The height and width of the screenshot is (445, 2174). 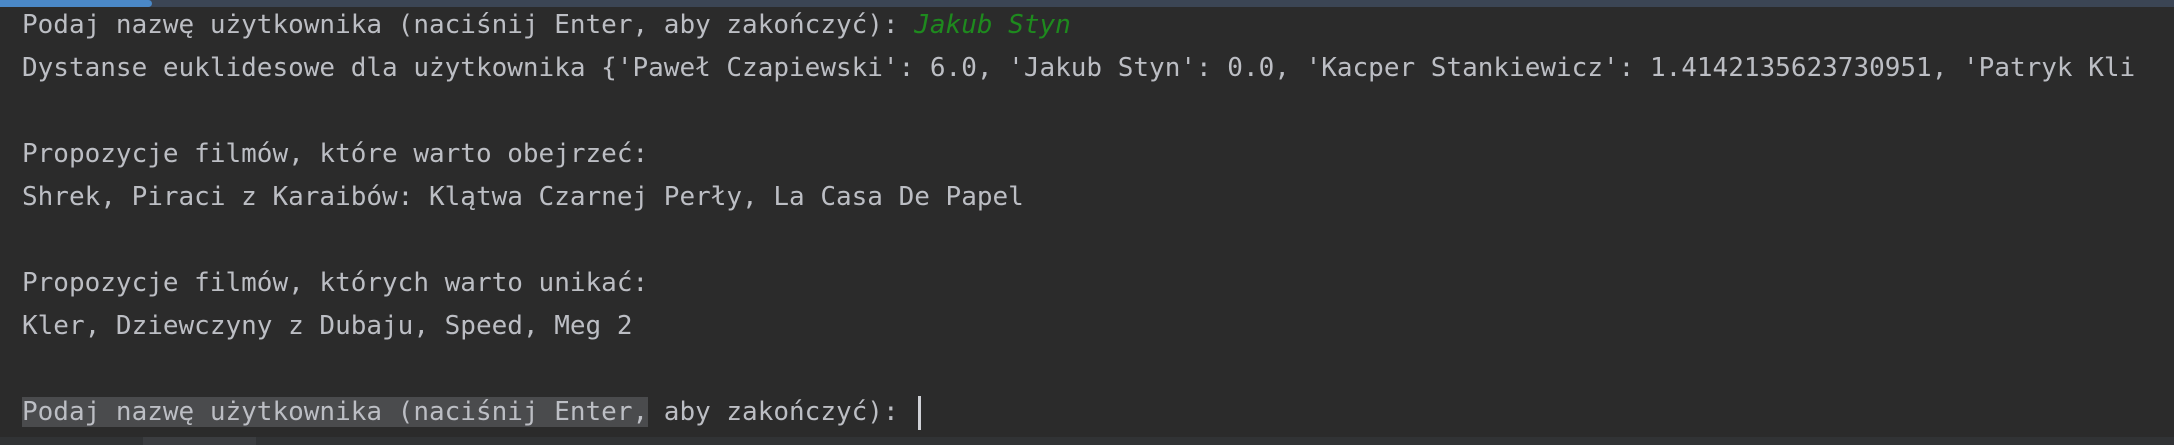 What do you see at coordinates (199, 441) in the screenshot?
I see `scrollbar-thumb` at bounding box center [199, 441].